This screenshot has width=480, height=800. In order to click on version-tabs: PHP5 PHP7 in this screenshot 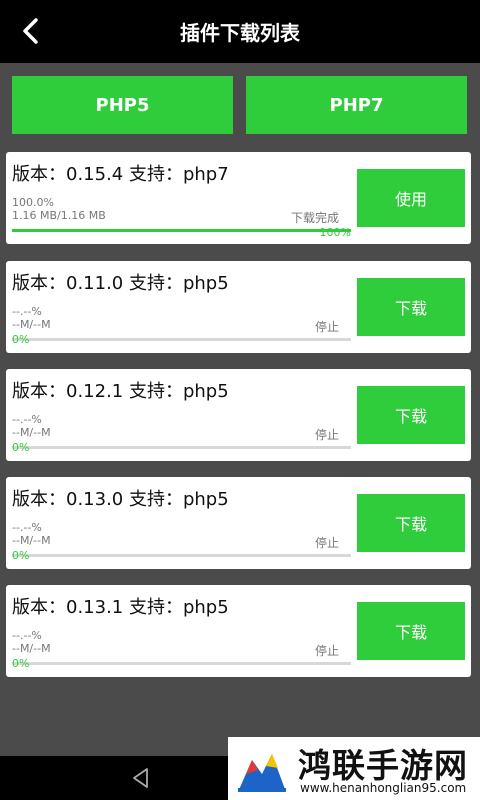, I will do `click(240, 105)`.